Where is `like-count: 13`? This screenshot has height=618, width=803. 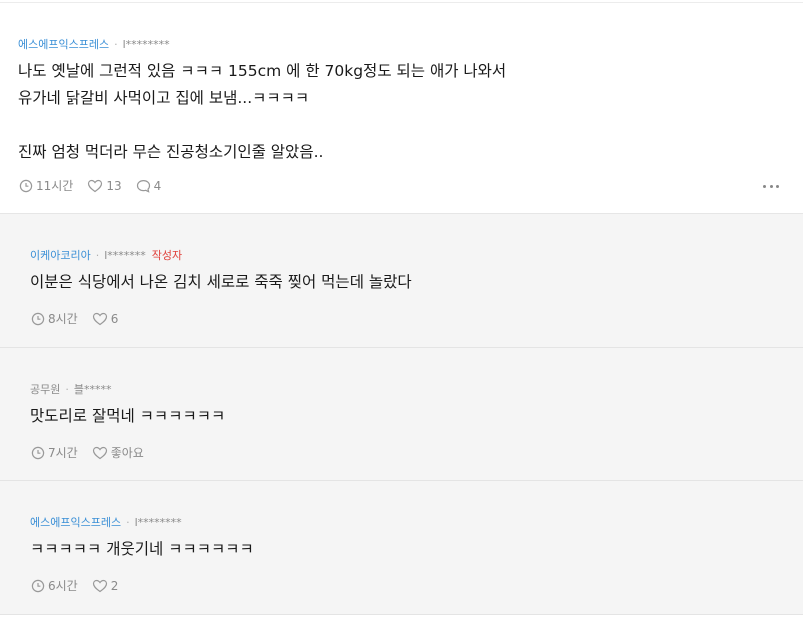 like-count: 13 is located at coordinates (114, 185).